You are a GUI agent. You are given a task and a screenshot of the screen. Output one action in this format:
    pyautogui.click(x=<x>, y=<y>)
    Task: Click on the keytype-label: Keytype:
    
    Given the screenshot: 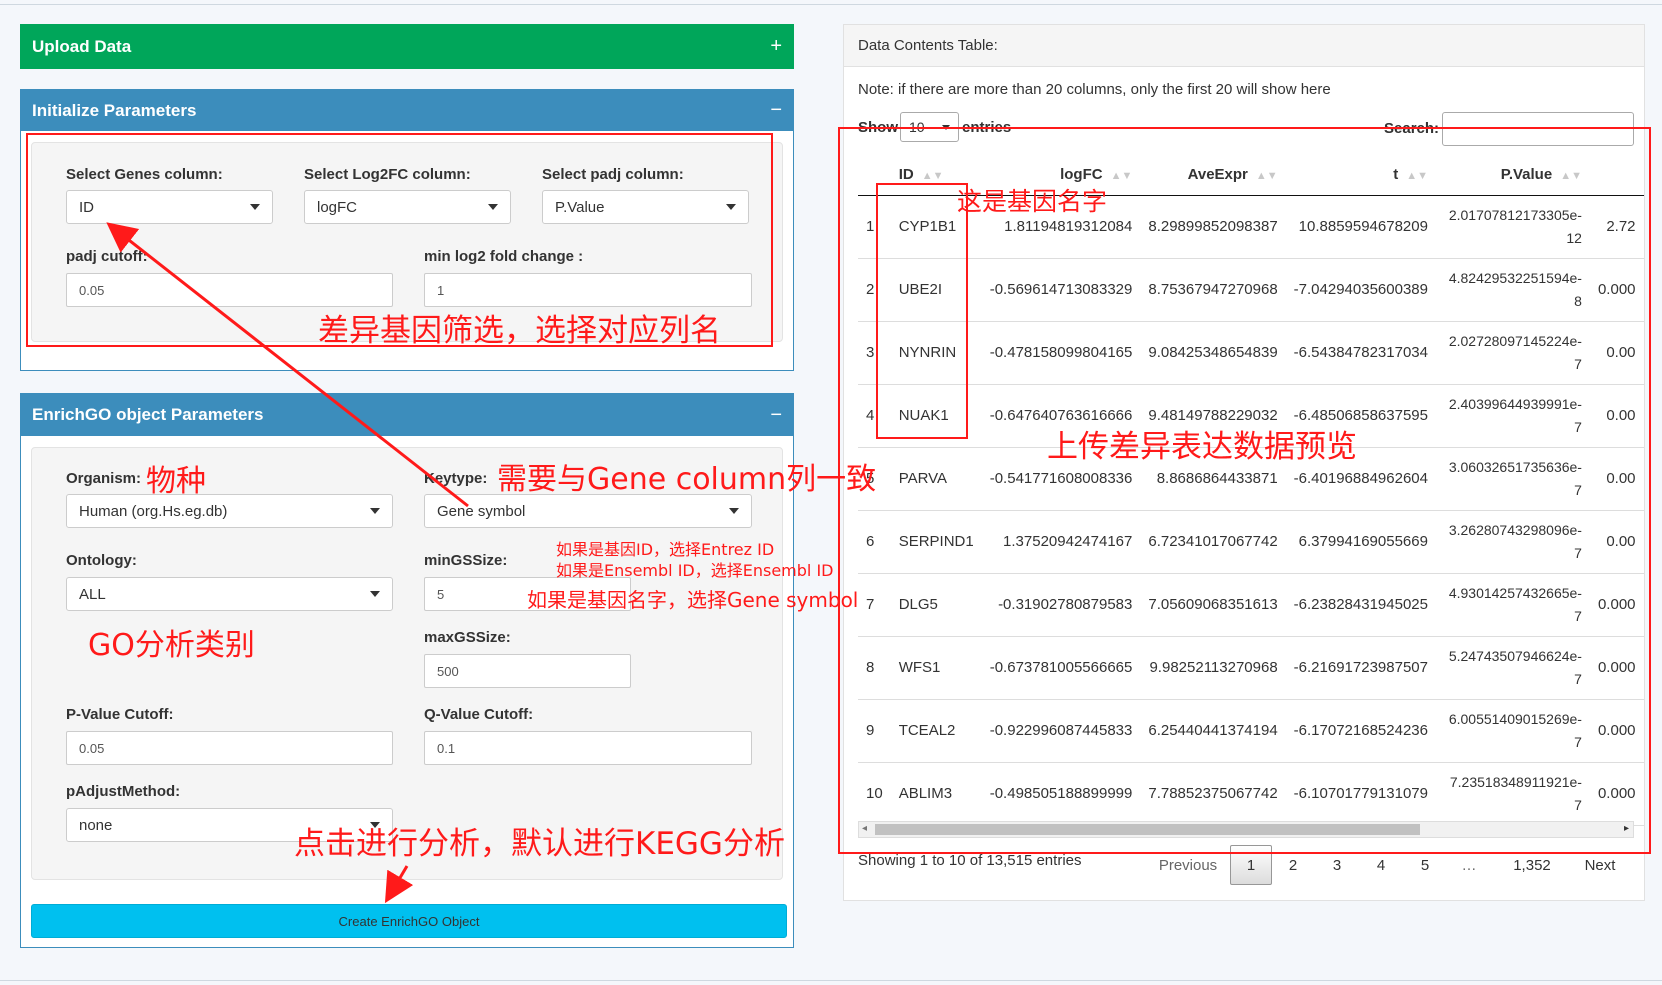 What is the action you would take?
    pyautogui.click(x=456, y=478)
    